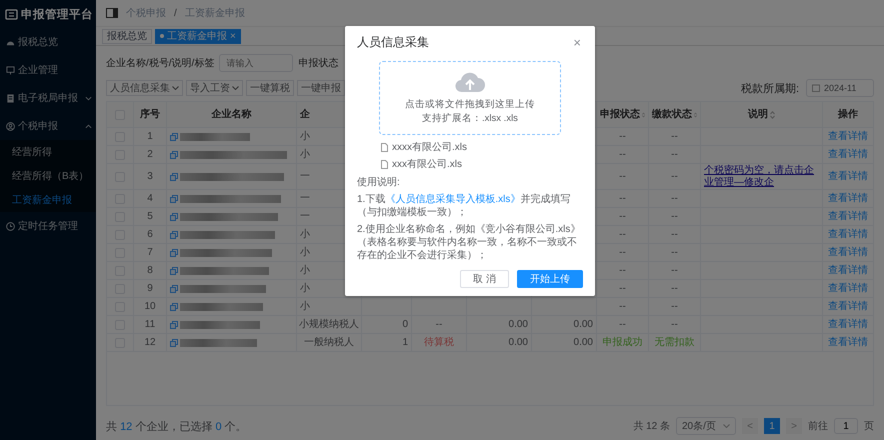 This screenshot has width=884, height=440. Describe the element at coordinates (846, 426) in the screenshot. I see `page-input: 1` at that location.